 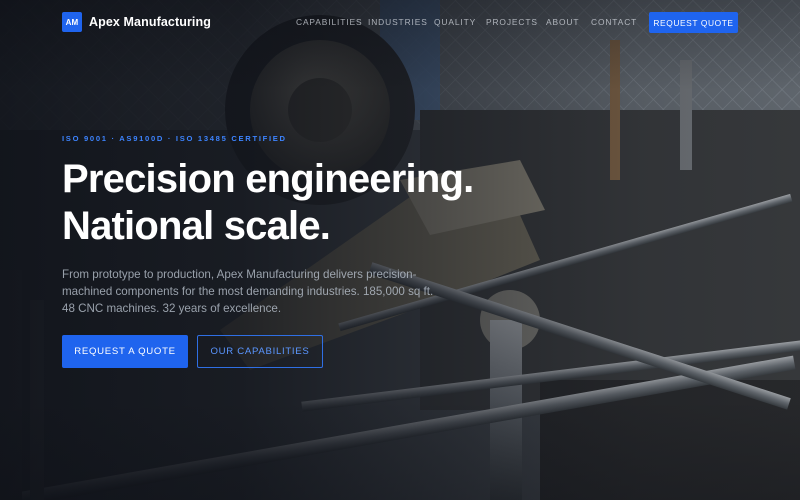 I want to click on hero-headline: Precision engineering. National scale., so click(x=322, y=203).